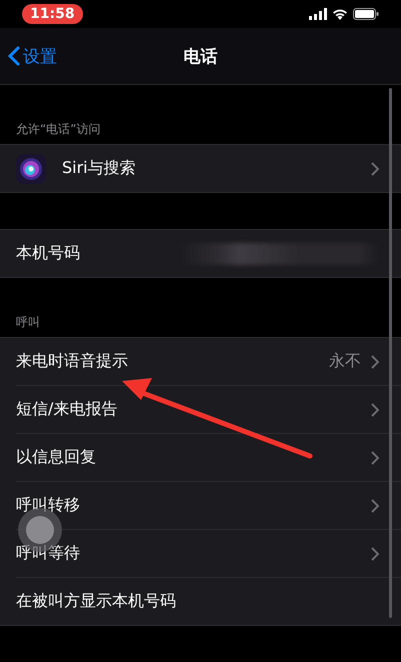 The image size is (401, 662). Describe the element at coordinates (96, 601) in the screenshot. I see `row-label: 在被叫方显示本机号码` at that location.